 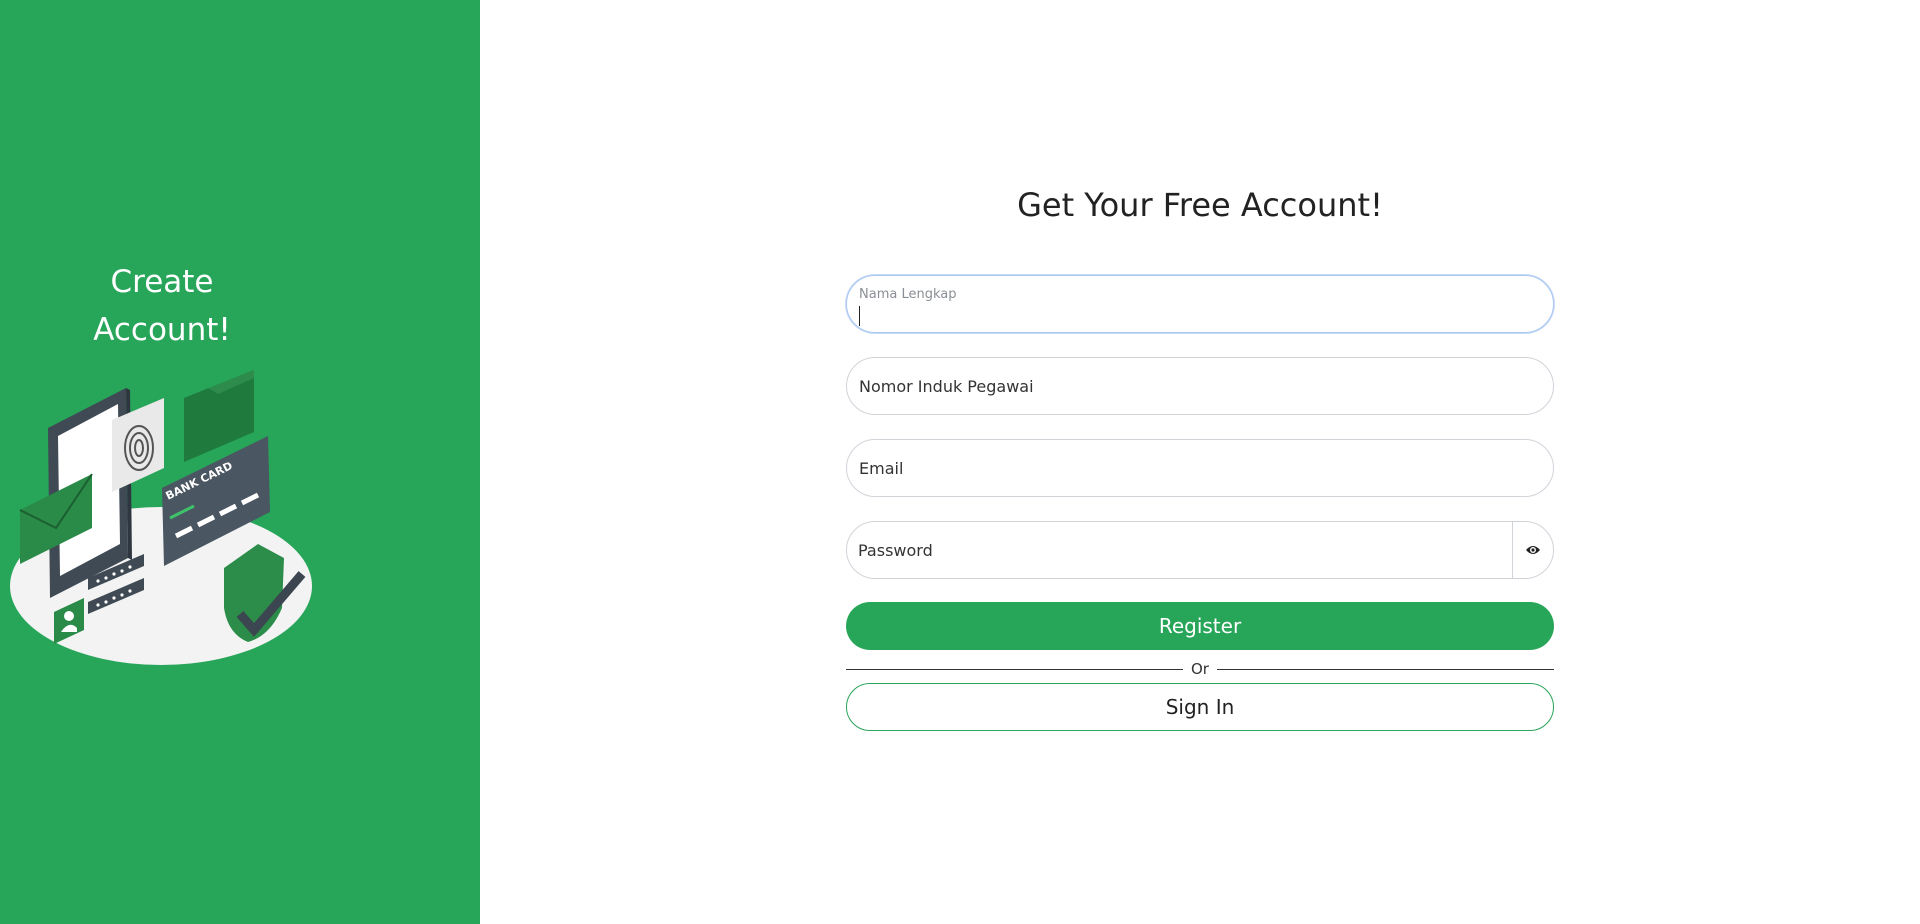 What do you see at coordinates (1200, 550) in the screenshot?
I see `password-field: Password` at bounding box center [1200, 550].